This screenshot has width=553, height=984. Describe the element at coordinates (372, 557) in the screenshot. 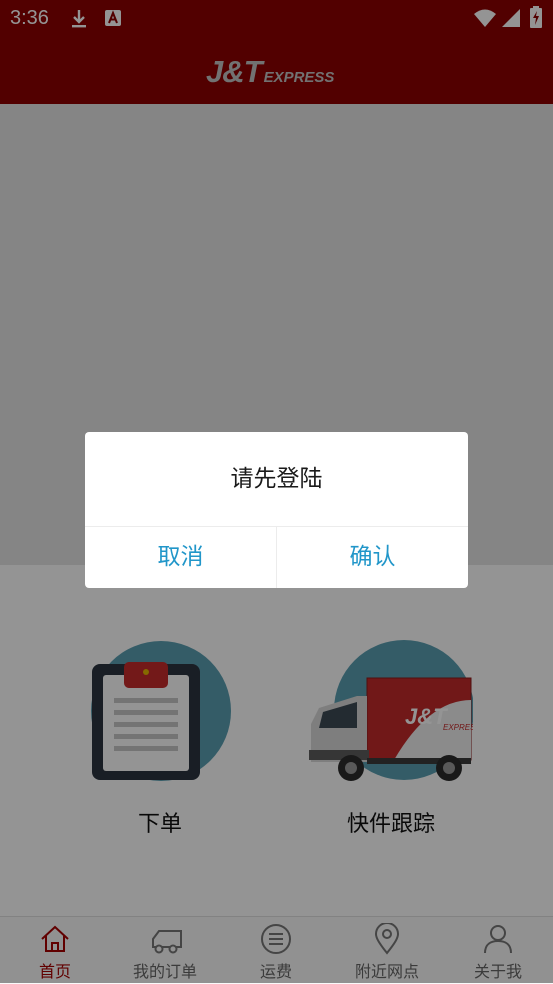

I see `confirm-button: 确认` at that location.